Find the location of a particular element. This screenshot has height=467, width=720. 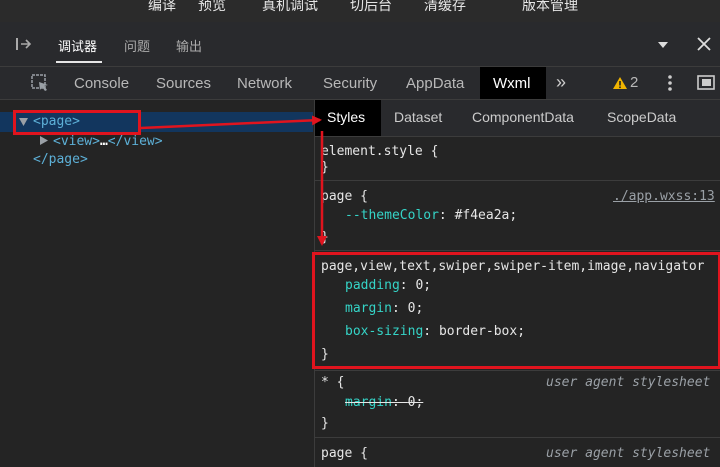

annotation-arrows is located at coordinates (233, 180).